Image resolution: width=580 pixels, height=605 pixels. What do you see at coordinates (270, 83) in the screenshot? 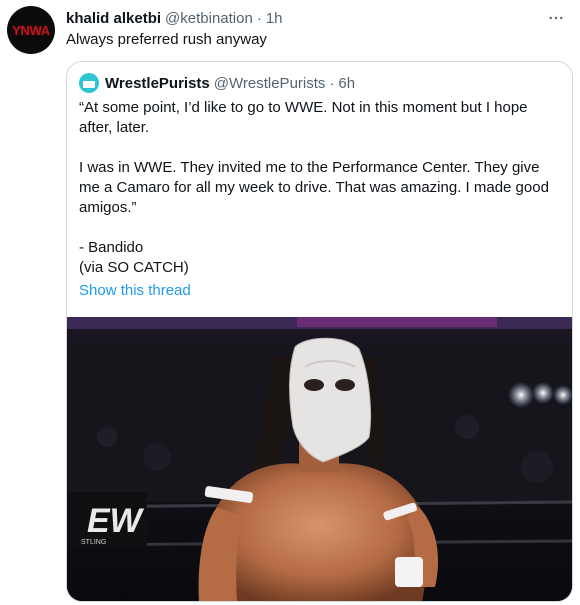
I see `quoted-author-handle: @WrestlePurists` at bounding box center [270, 83].